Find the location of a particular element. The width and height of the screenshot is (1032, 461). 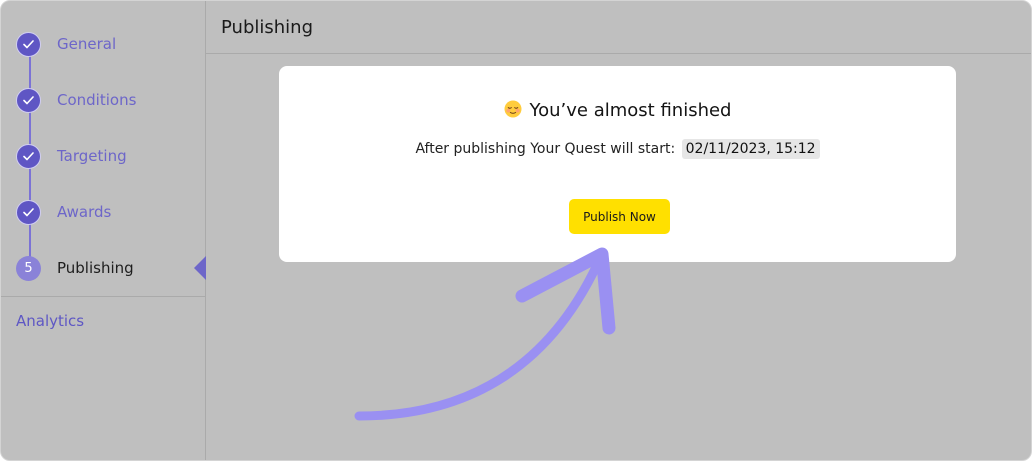

step-number-badge: 5 is located at coordinates (28, 268).